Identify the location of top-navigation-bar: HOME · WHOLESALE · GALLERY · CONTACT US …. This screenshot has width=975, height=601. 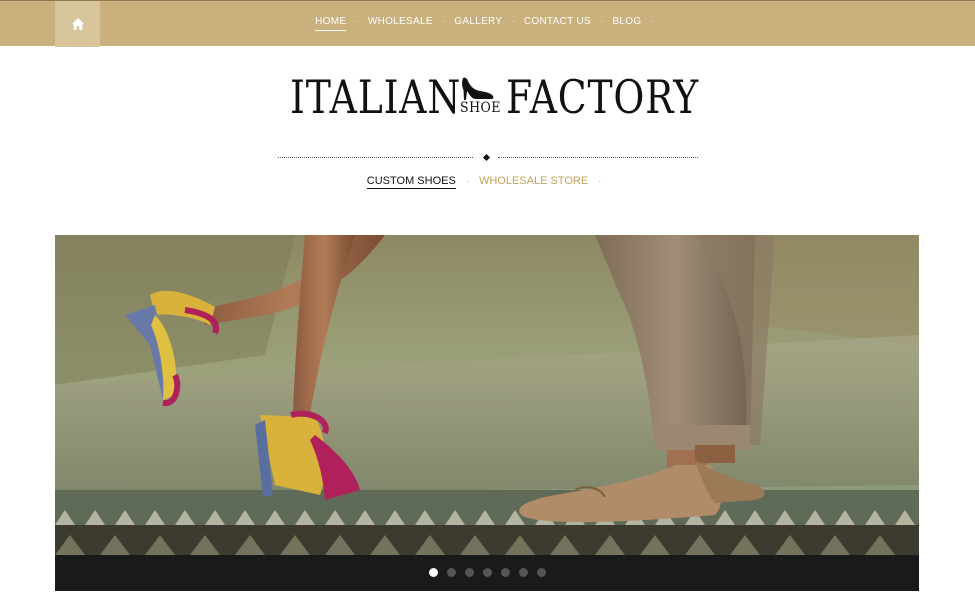
(487, 23).